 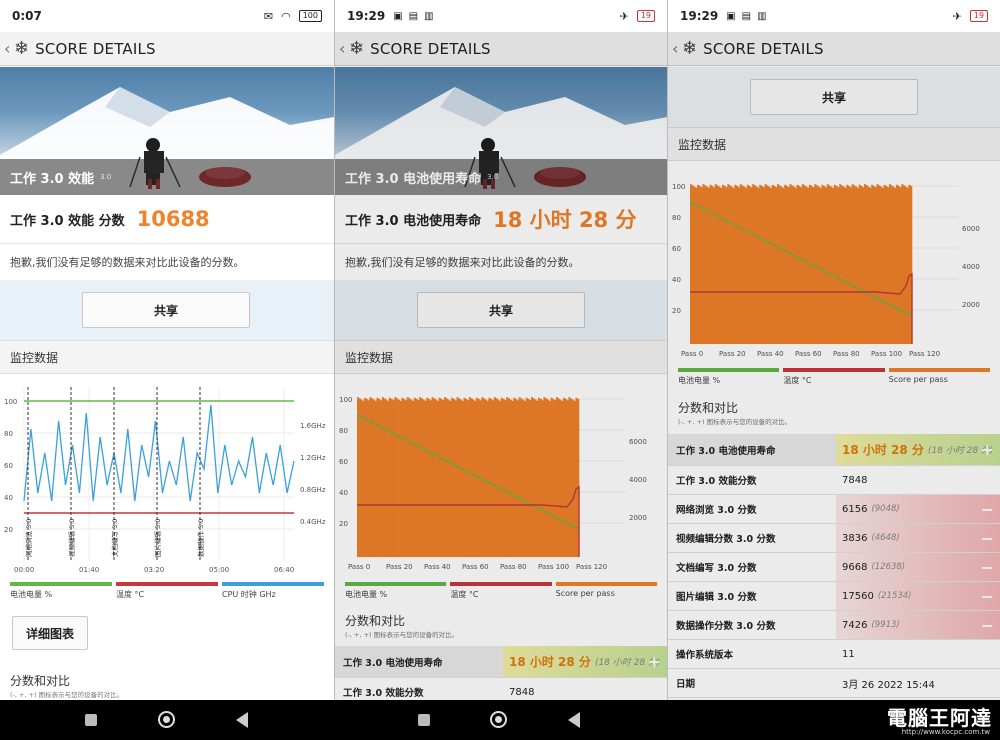 What do you see at coordinates (699, 16) in the screenshot?
I see `status-time: 19:29` at bounding box center [699, 16].